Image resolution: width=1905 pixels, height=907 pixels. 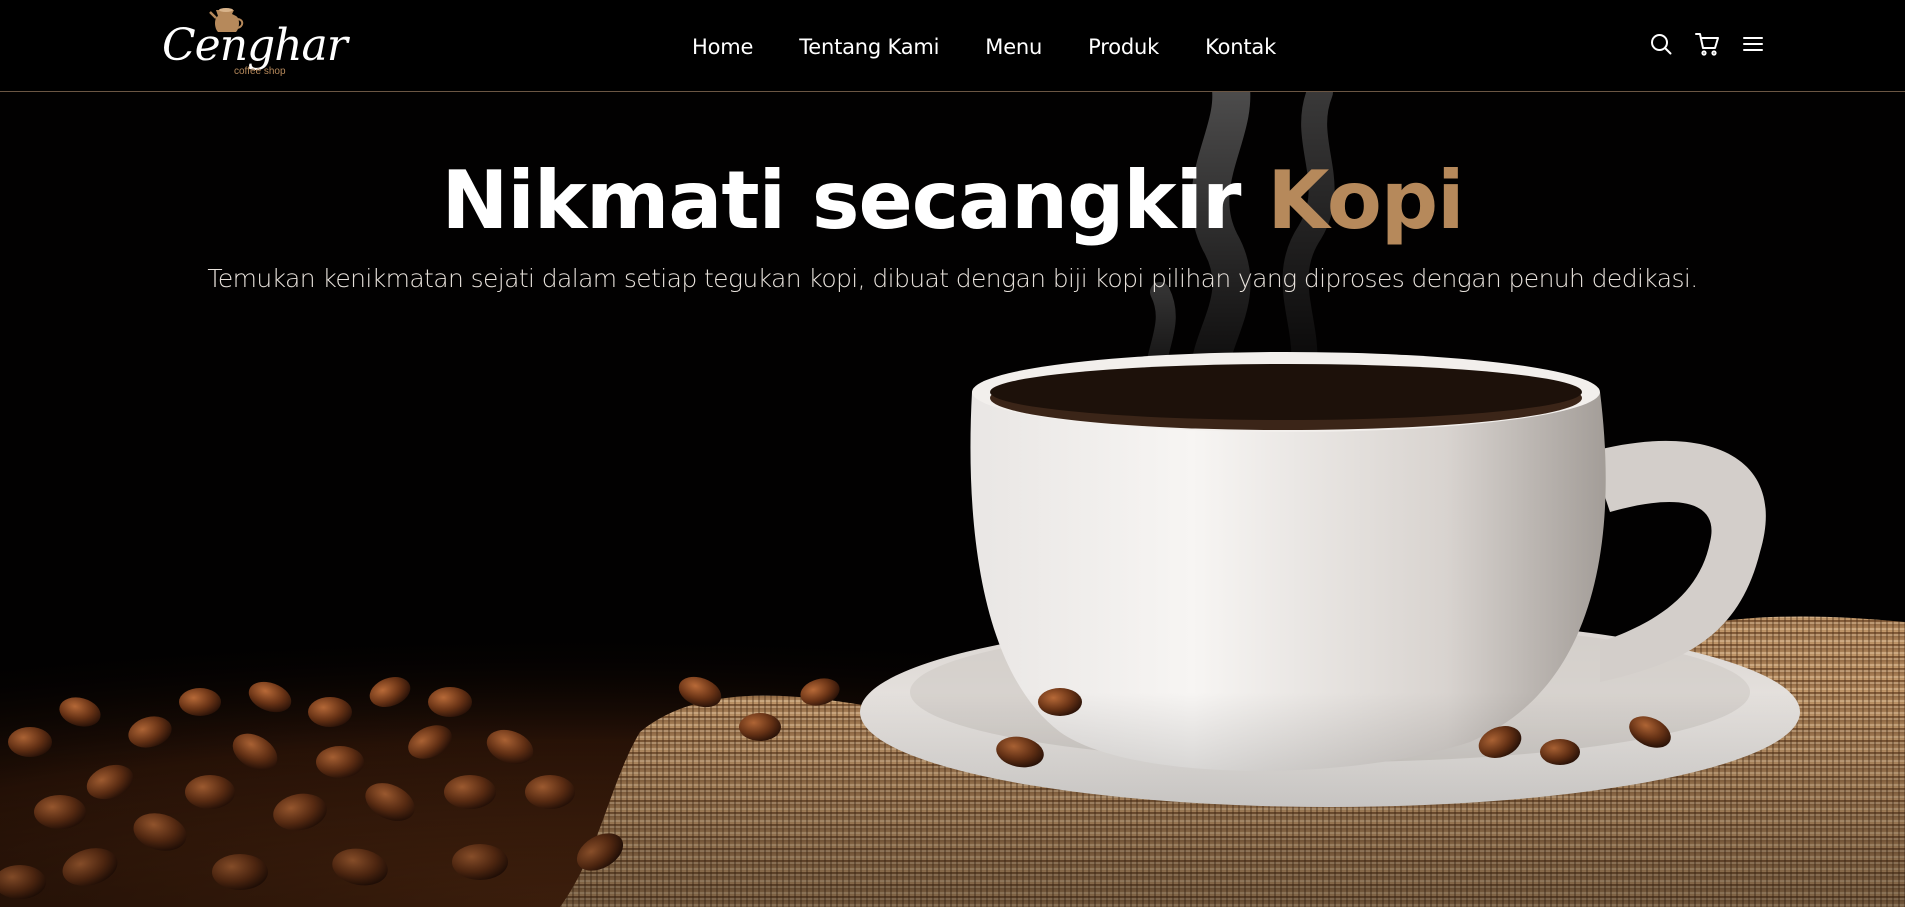 What do you see at coordinates (1013, 47) in the screenshot?
I see `nav-menu: Menu` at bounding box center [1013, 47].